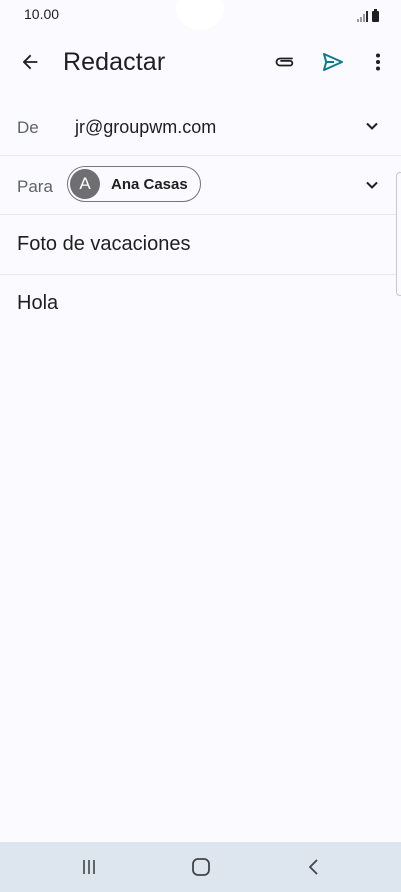  I want to click on to-row: Para A Ana Casas, so click(200, 185).